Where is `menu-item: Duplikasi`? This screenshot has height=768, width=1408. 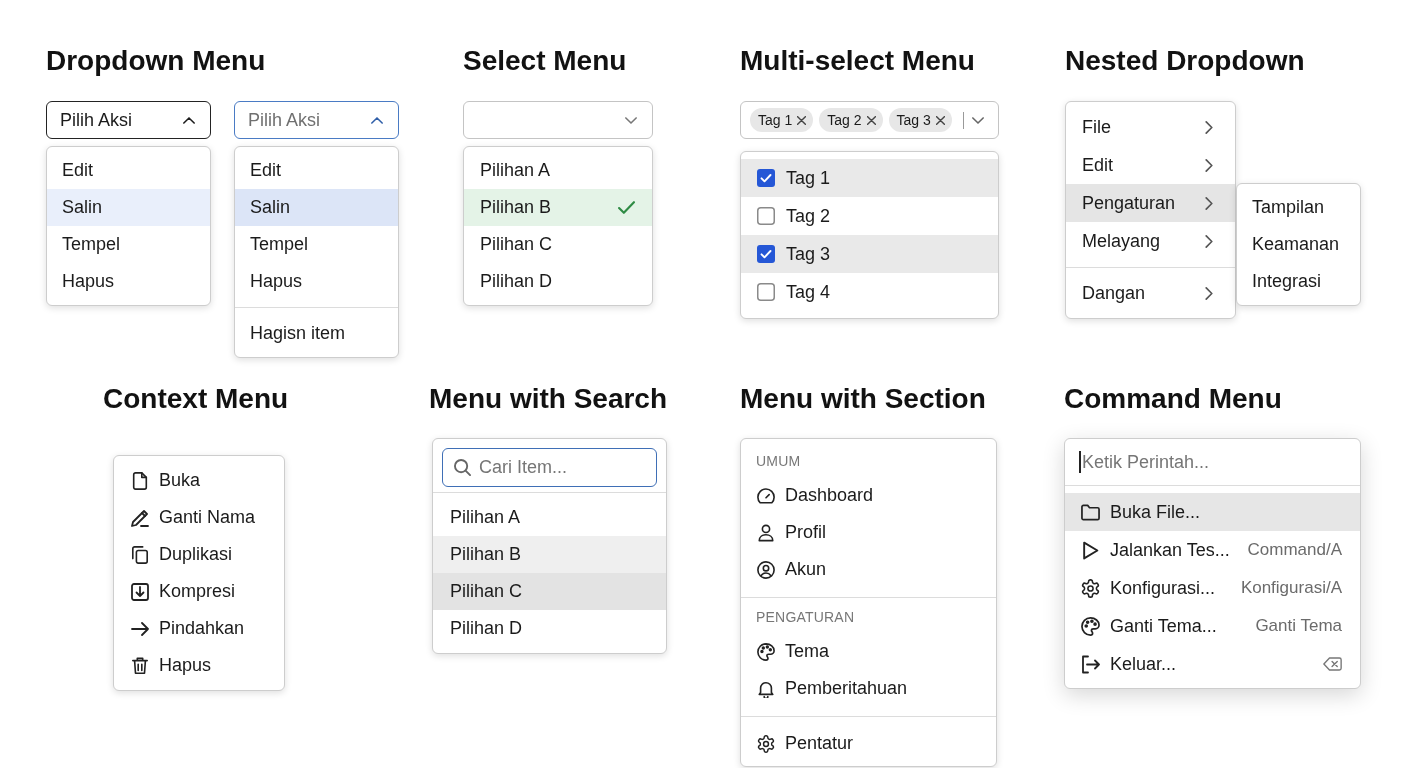 menu-item: Duplikasi is located at coordinates (199, 554).